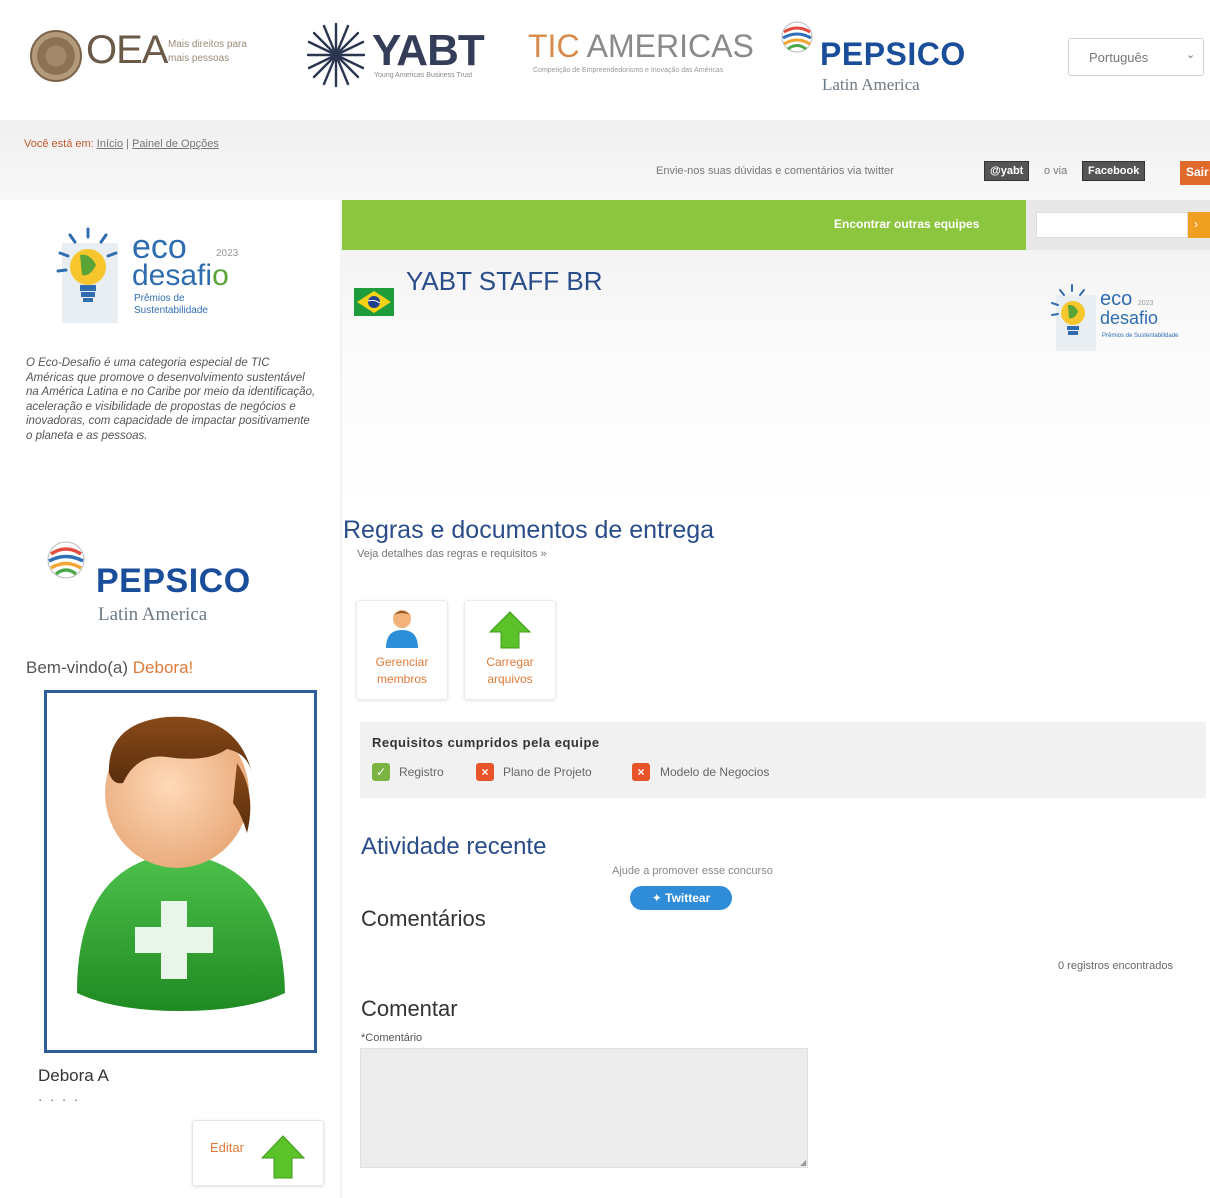 The width and height of the screenshot is (1210, 1198). What do you see at coordinates (181, 863) in the screenshot?
I see `add-user-avatar-icon` at bounding box center [181, 863].